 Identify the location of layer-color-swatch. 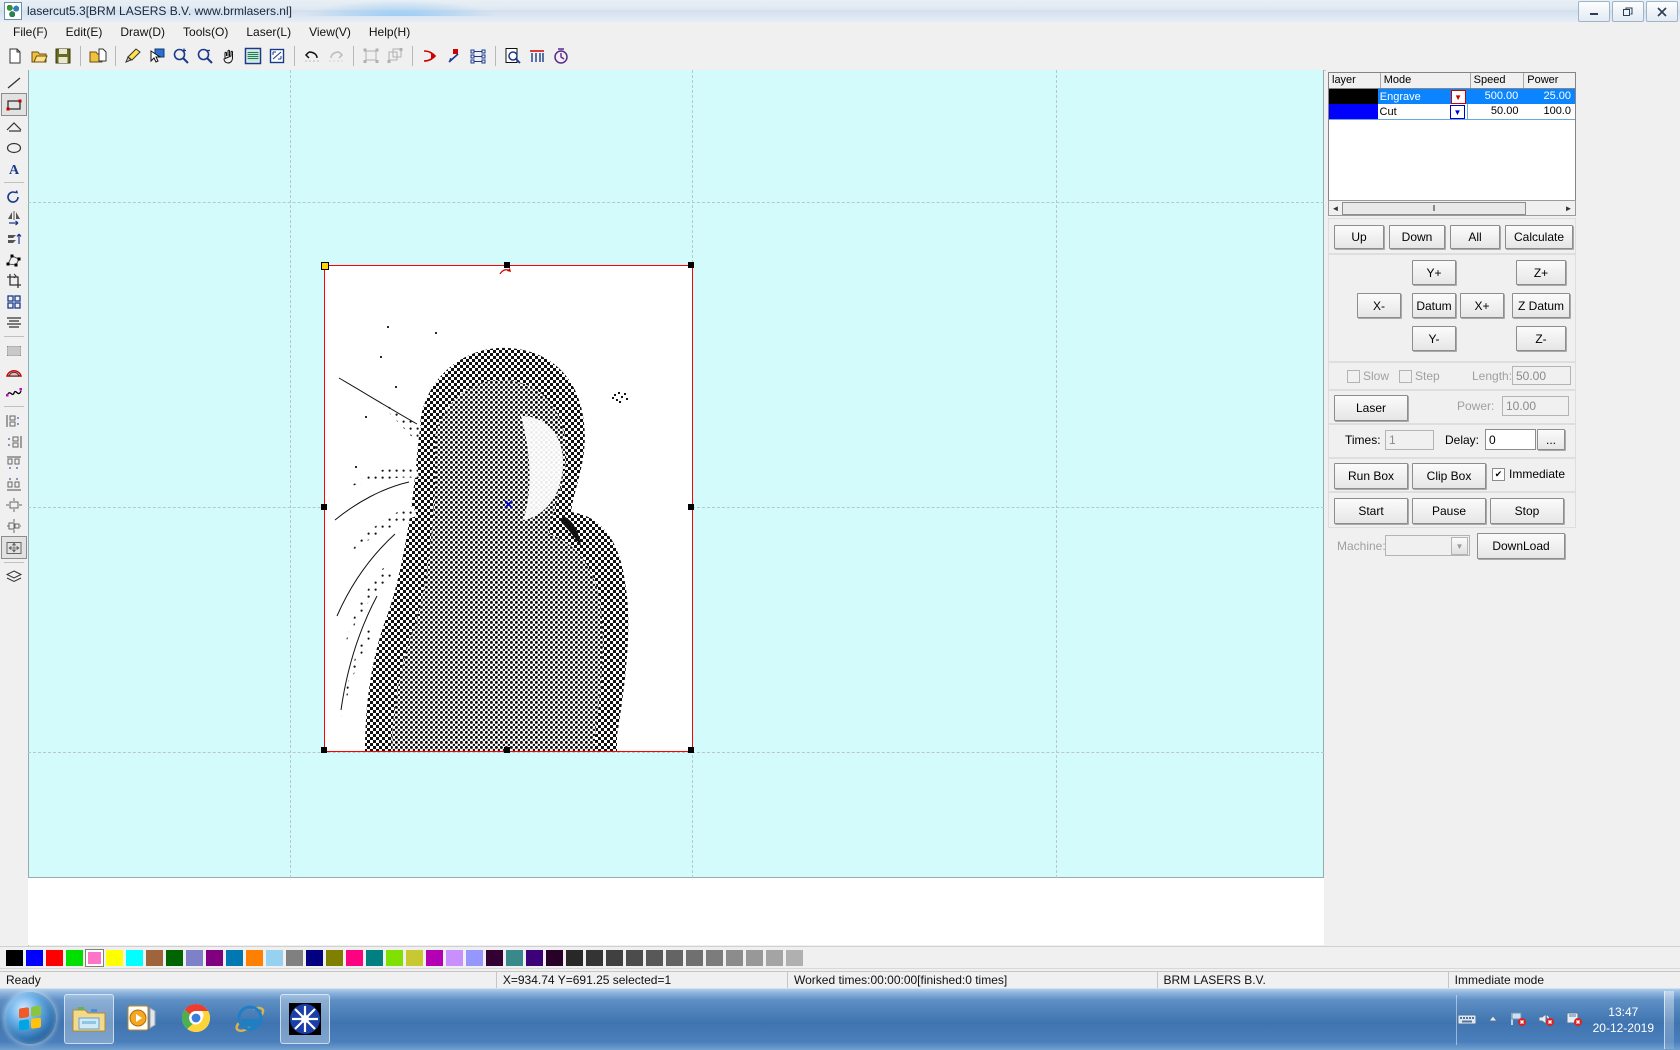
(1353, 96).